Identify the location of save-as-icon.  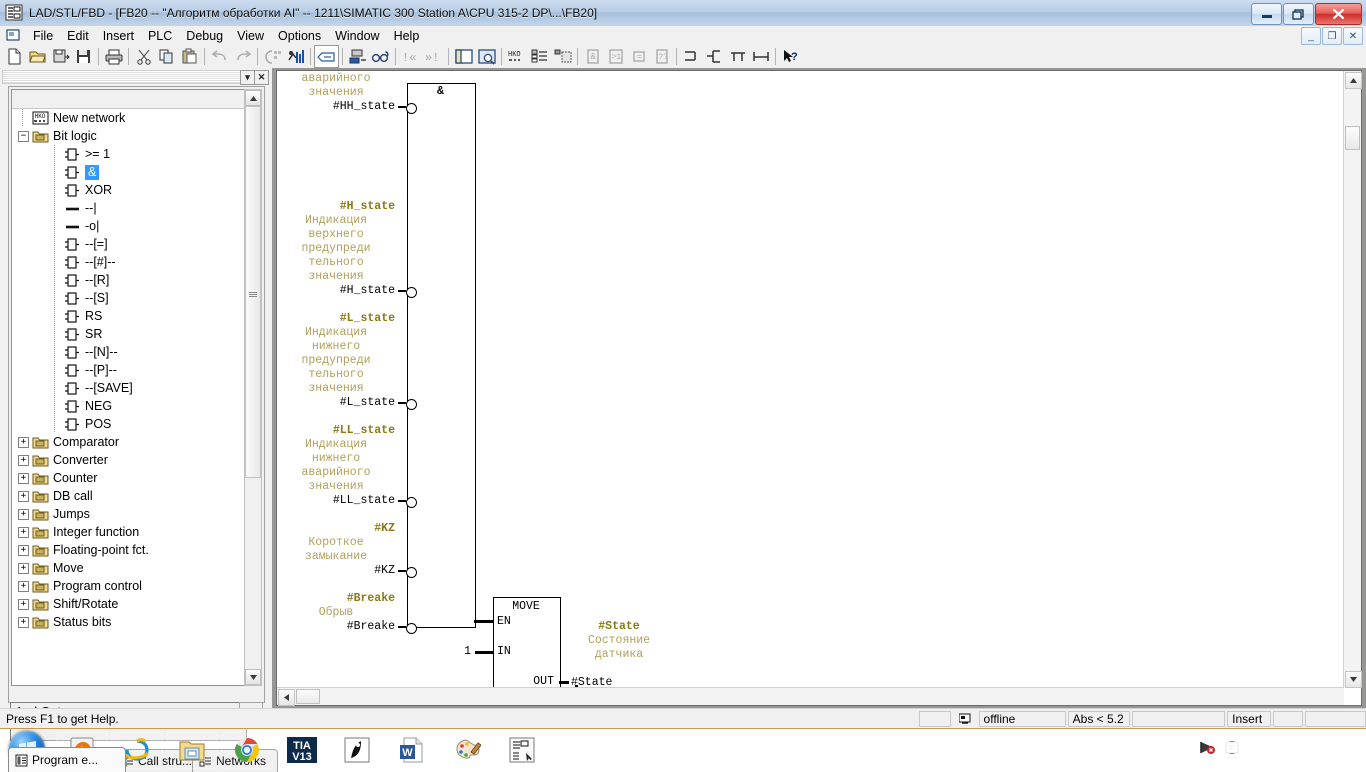
(60, 56).